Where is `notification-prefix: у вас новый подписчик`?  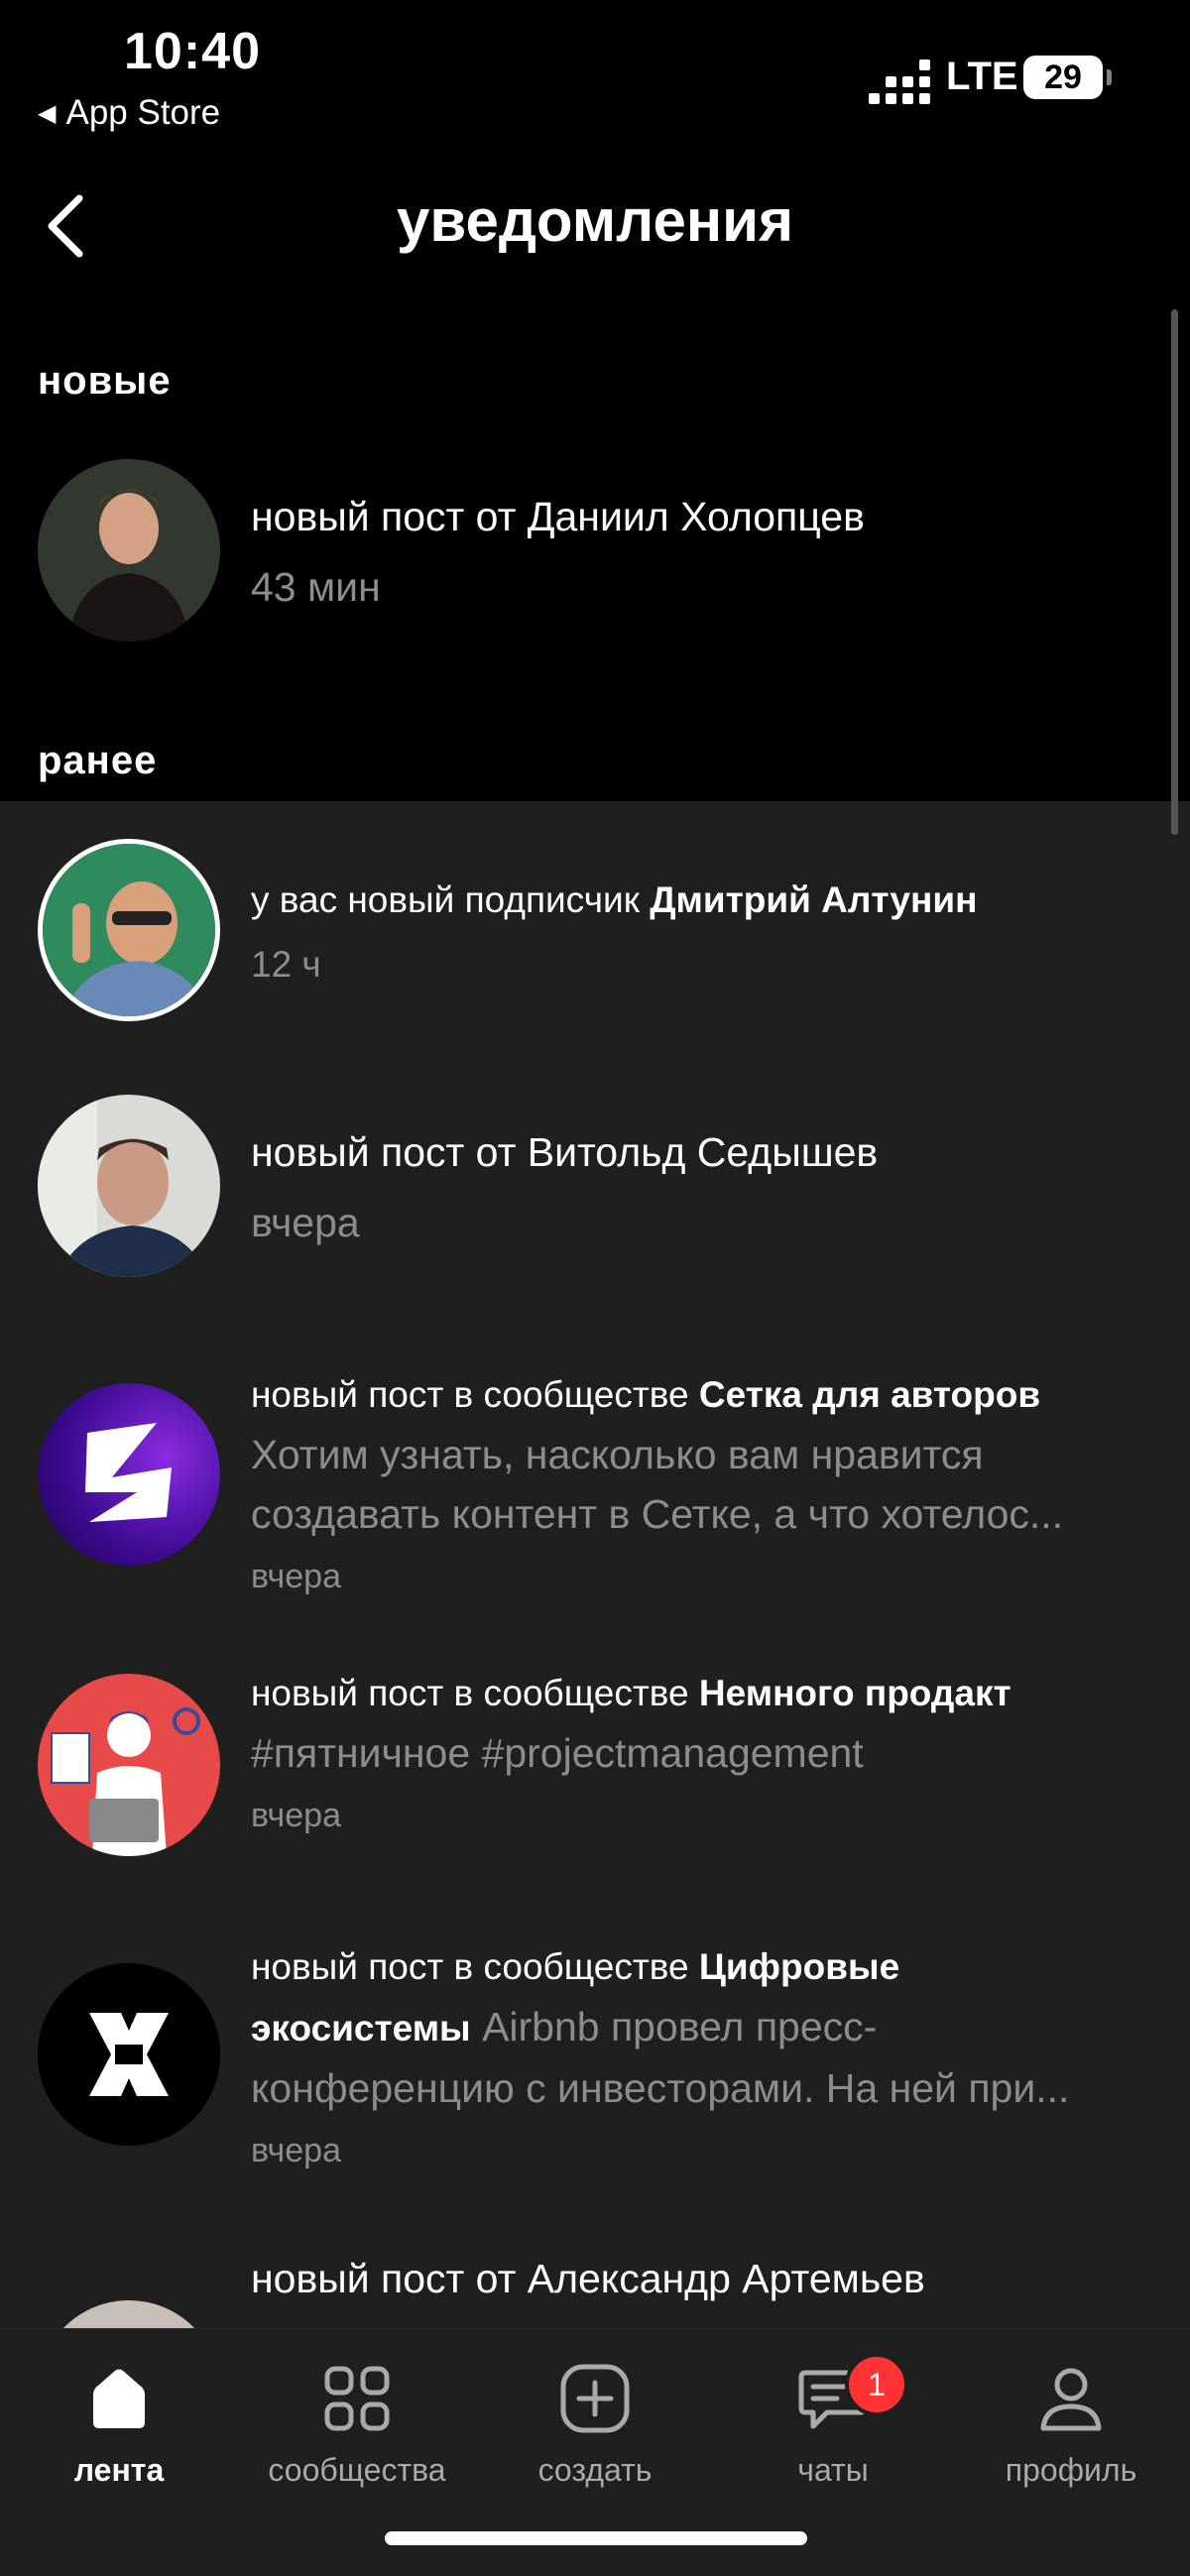
notification-prefix: у вас новый подписчик is located at coordinates (451, 899).